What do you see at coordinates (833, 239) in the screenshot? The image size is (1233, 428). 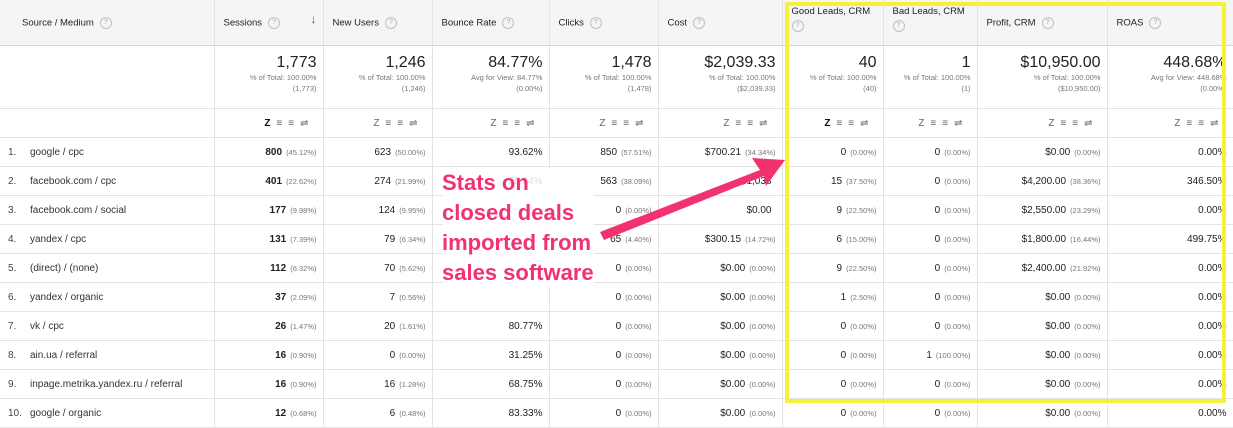 I see `good-cell: 6 (15.00%)` at bounding box center [833, 239].